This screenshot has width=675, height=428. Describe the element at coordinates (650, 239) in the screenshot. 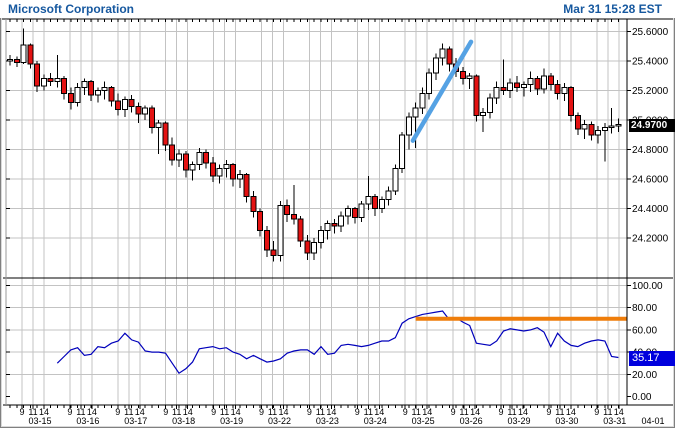

I see `svg-text: 24.2000` at that location.